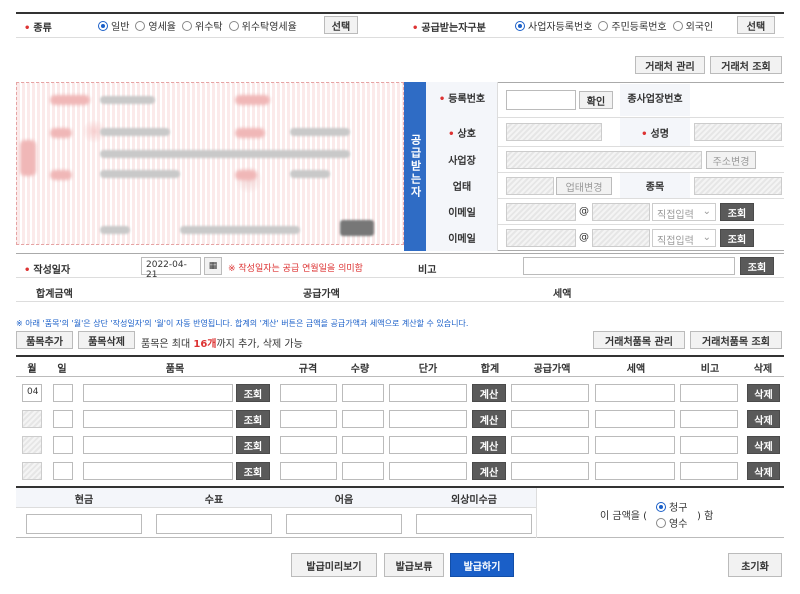 This screenshot has height=594, width=800. Describe the element at coordinates (541, 100) in the screenshot. I see `reg-no-input` at that location.